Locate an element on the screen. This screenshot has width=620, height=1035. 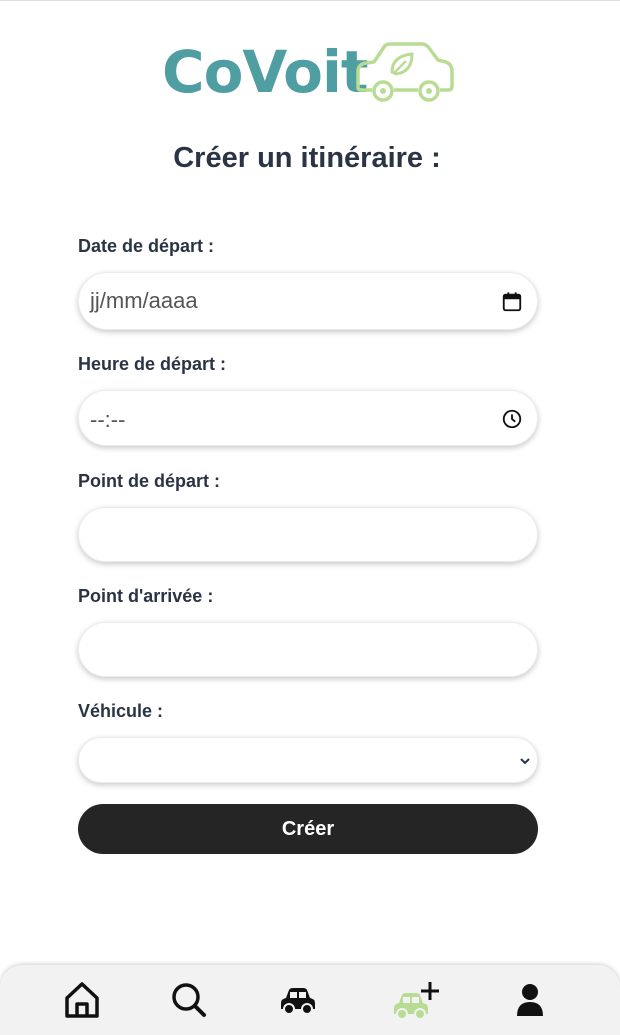
date-input: jj/mm/aaaa is located at coordinates (308, 301).